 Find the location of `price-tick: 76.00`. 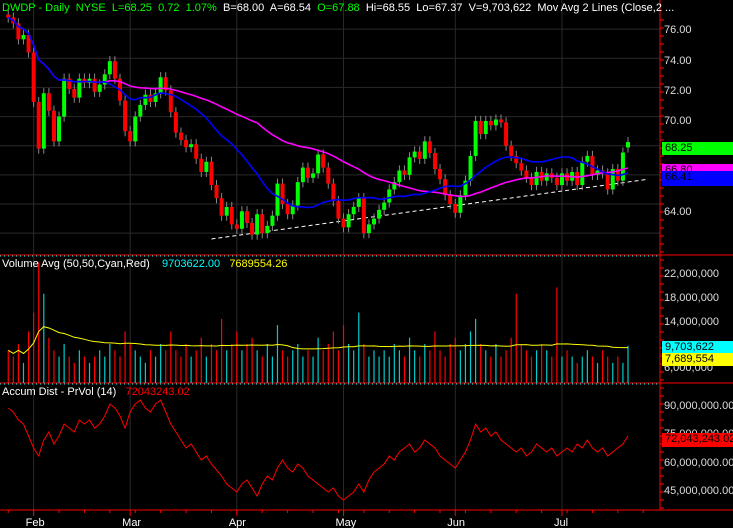

price-tick: 76.00 is located at coordinates (678, 30).